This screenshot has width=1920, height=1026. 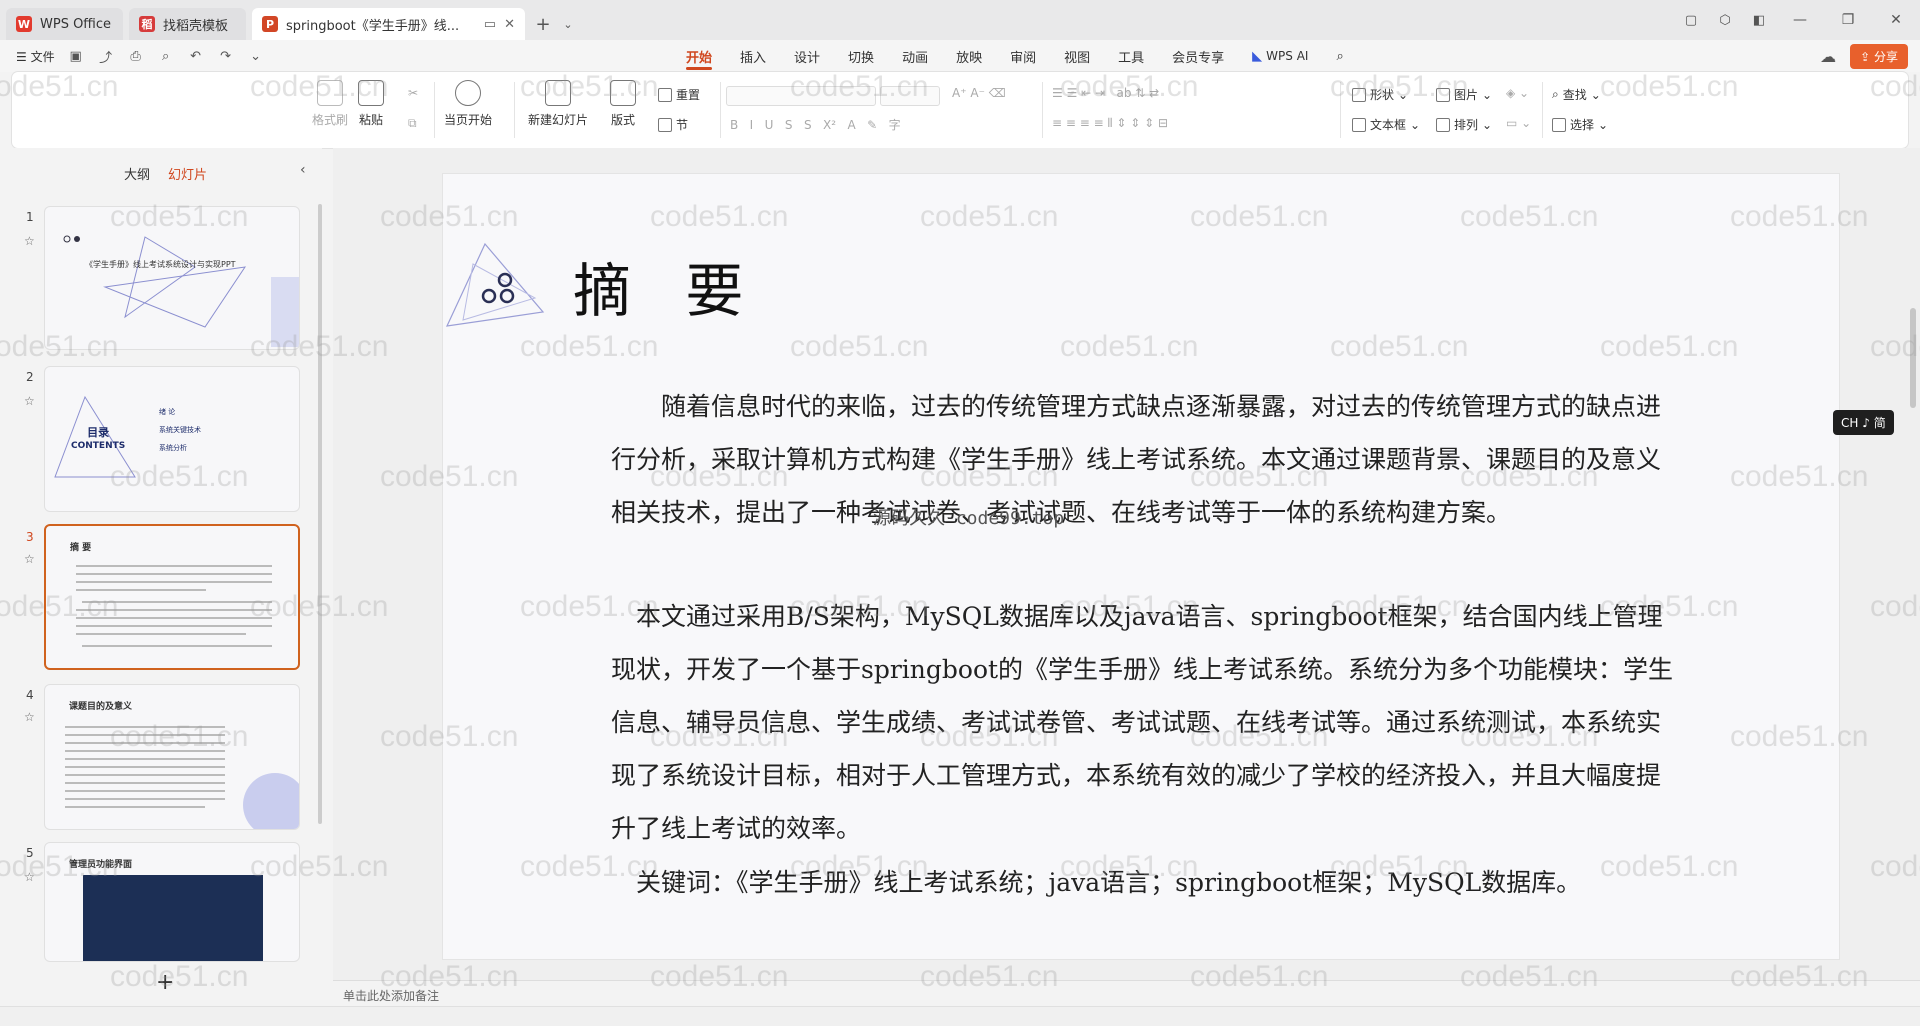 What do you see at coordinates (187, 173) in the screenshot?
I see `tab-slides: 幻灯片` at bounding box center [187, 173].